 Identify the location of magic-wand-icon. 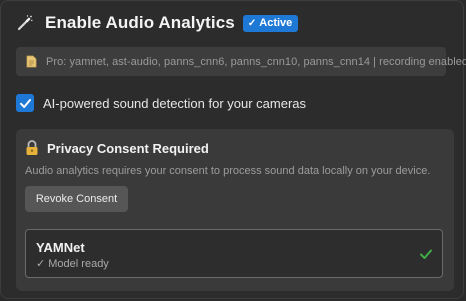
(25, 23).